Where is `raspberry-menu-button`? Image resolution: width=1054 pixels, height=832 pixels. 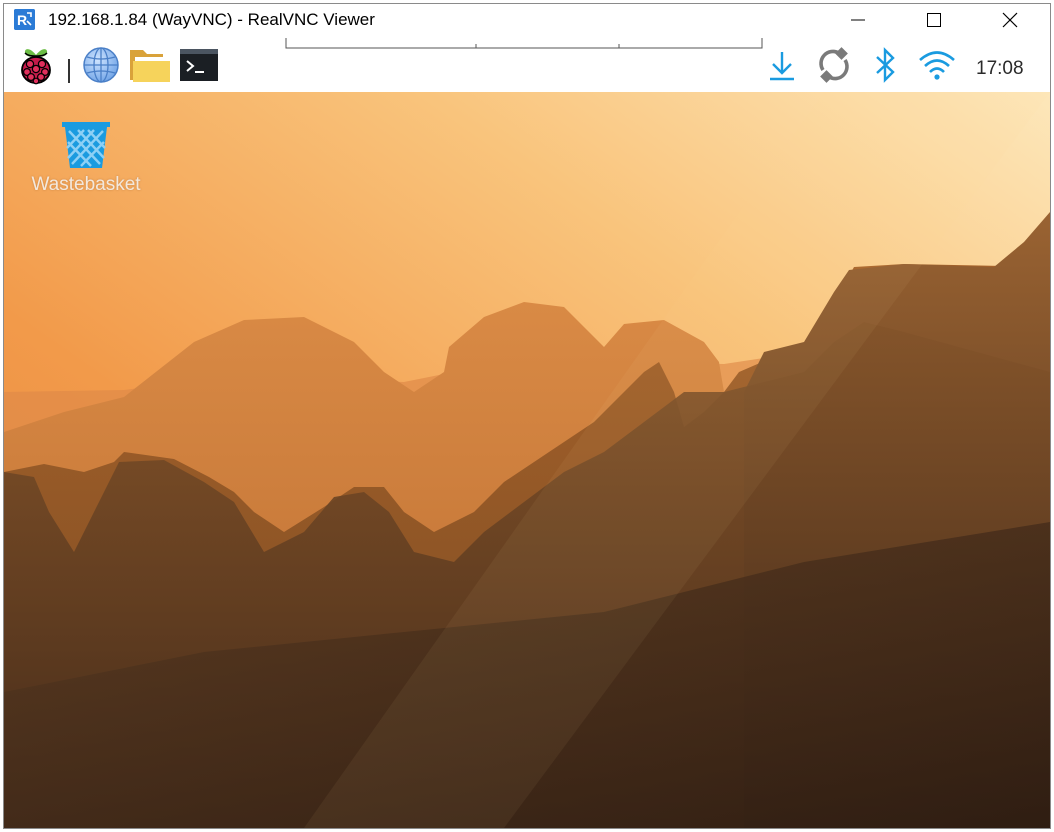 raspberry-menu-button is located at coordinates (36, 65).